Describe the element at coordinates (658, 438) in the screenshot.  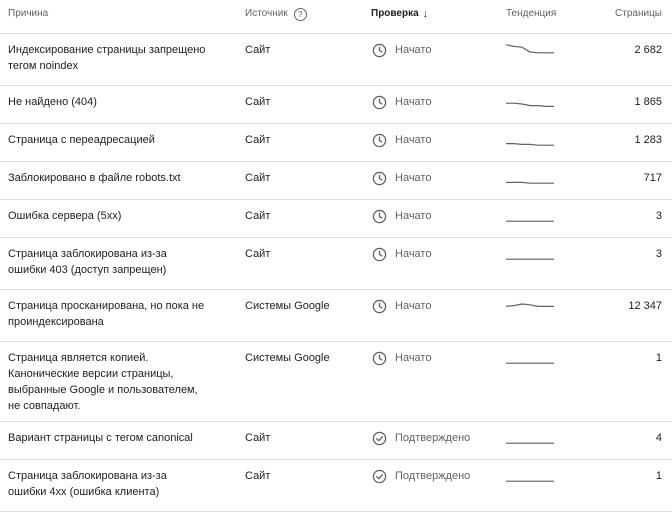
I see `pages-count: 4` at that location.